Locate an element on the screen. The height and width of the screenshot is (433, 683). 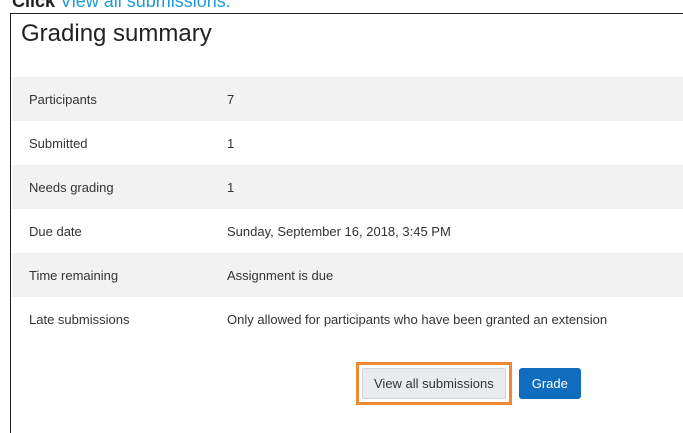
instruction-text: Click View all submissions. is located at coordinates (121, 5).